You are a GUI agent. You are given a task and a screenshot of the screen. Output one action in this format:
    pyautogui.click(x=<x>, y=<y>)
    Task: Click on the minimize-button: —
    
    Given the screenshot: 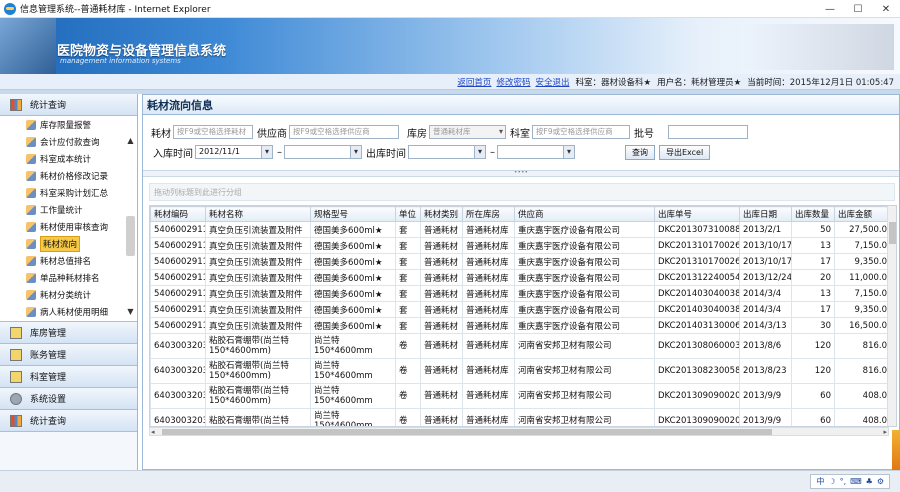 What is the action you would take?
    pyautogui.click(x=830, y=9)
    